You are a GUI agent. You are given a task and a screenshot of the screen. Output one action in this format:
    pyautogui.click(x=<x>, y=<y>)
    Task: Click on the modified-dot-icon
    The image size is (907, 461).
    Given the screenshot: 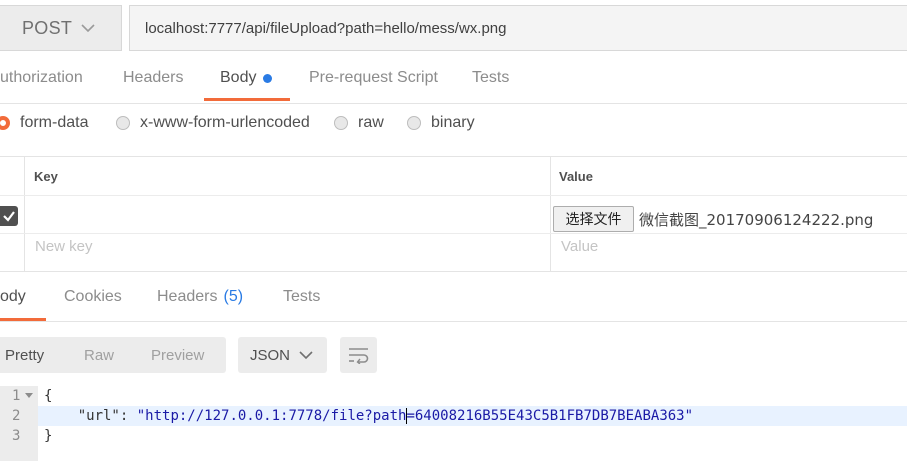 What is the action you would take?
    pyautogui.click(x=268, y=78)
    